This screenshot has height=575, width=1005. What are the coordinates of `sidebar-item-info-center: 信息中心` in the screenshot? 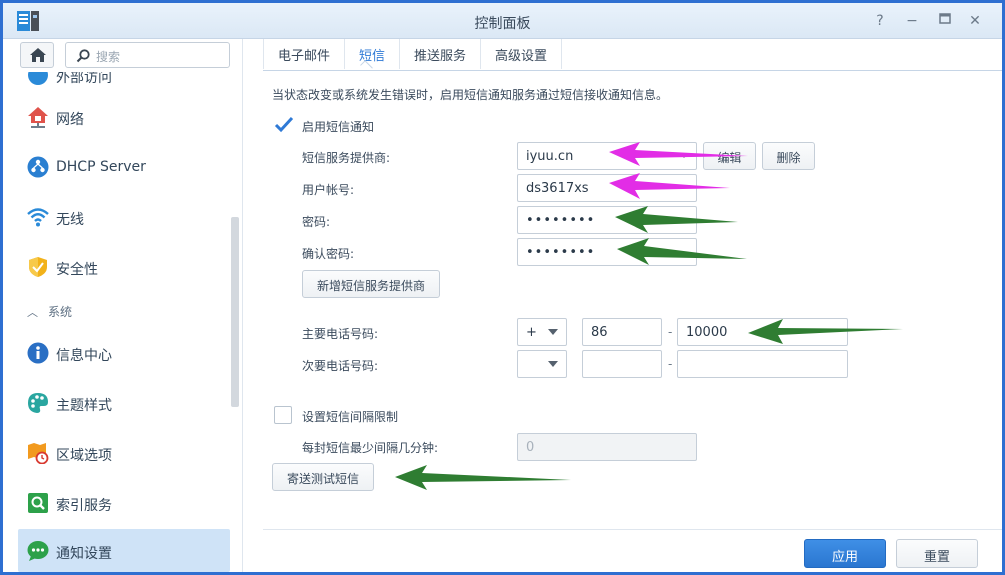 It's located at (124, 353).